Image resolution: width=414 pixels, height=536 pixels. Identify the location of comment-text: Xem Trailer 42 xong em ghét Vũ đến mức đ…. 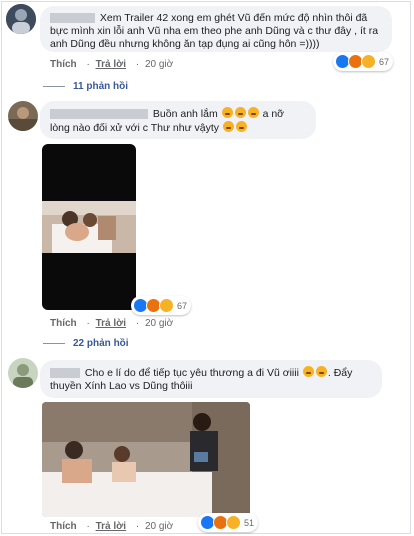
(214, 31).